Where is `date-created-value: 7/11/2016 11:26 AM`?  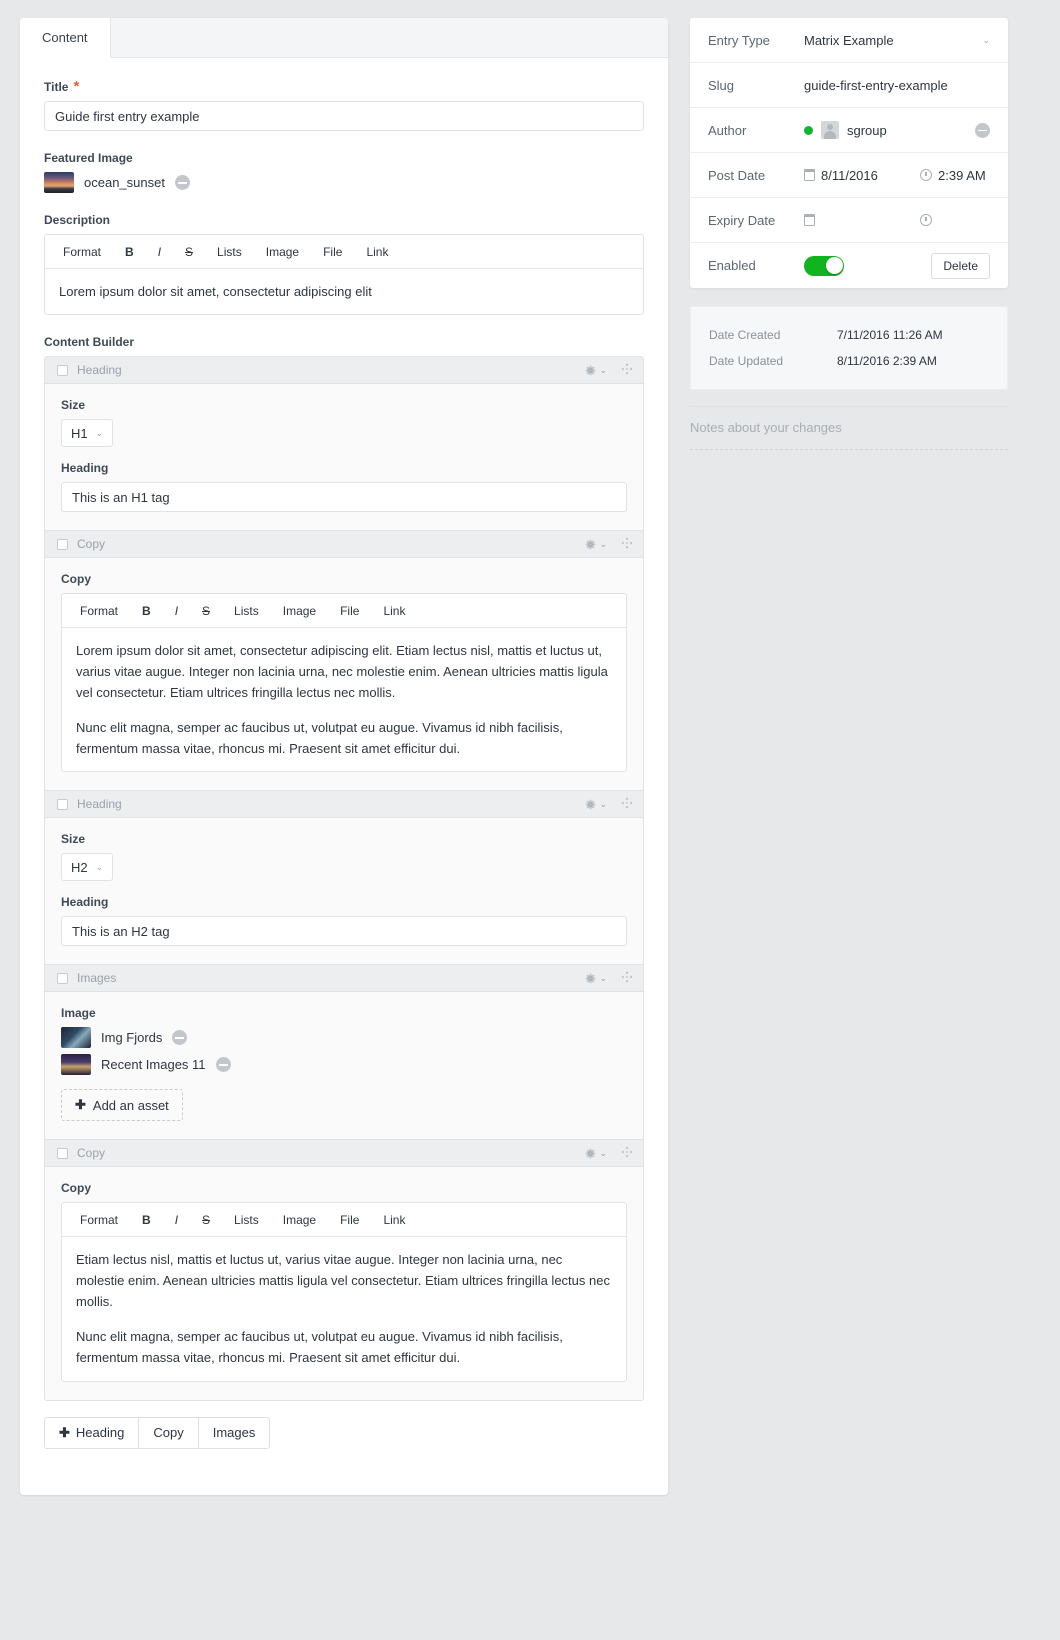 date-created-value: 7/11/2016 11:26 AM is located at coordinates (890, 335).